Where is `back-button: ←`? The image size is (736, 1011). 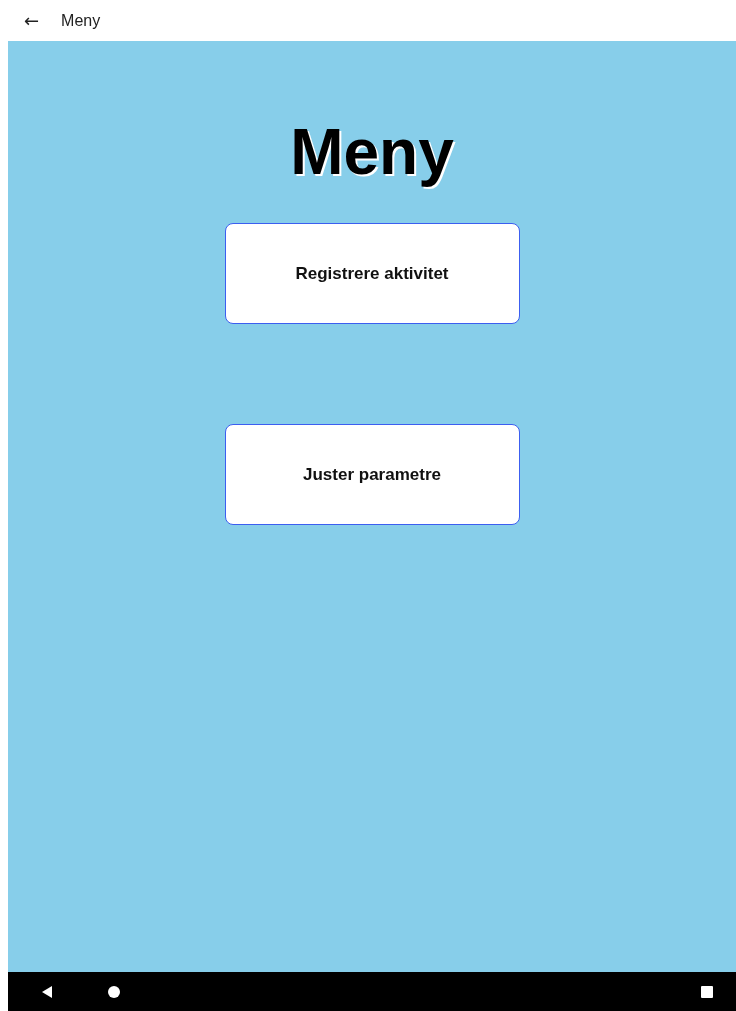 back-button: ← is located at coordinates (32, 20).